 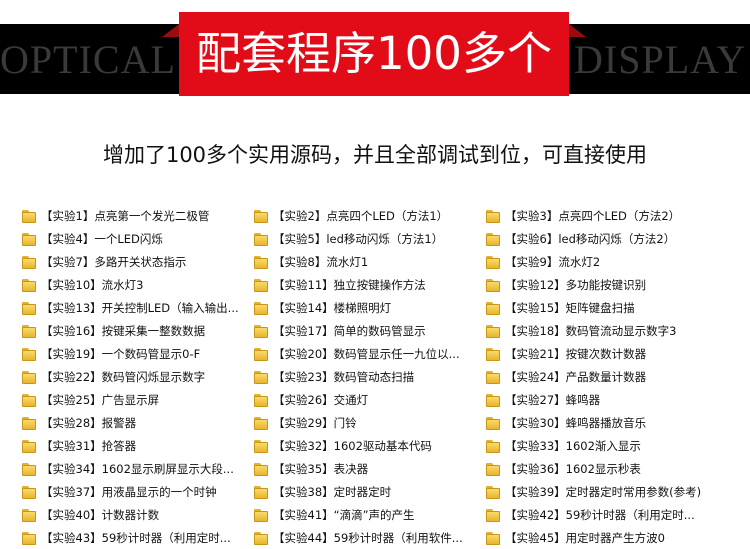 I want to click on list-item: 【实验15】矩阵键盘扫描, so click(x=602, y=308).